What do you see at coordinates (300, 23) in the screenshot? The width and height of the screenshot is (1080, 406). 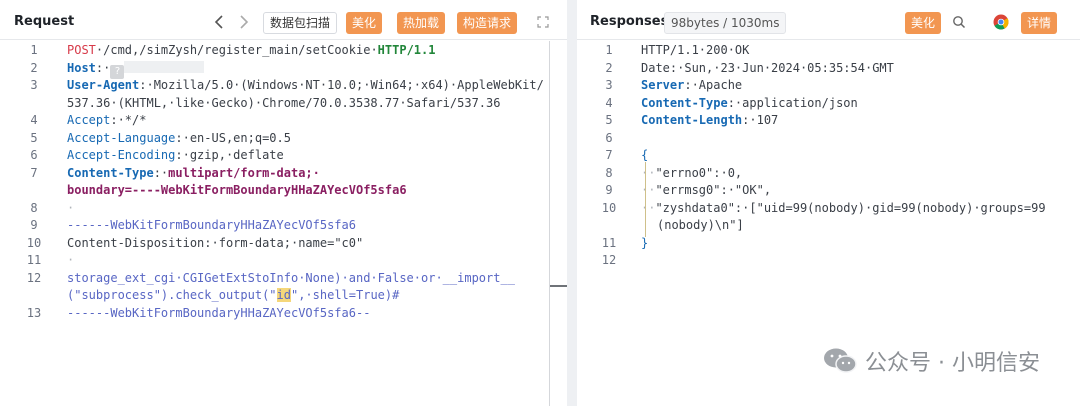 I see `packet-scan-button: 数据包扫描` at bounding box center [300, 23].